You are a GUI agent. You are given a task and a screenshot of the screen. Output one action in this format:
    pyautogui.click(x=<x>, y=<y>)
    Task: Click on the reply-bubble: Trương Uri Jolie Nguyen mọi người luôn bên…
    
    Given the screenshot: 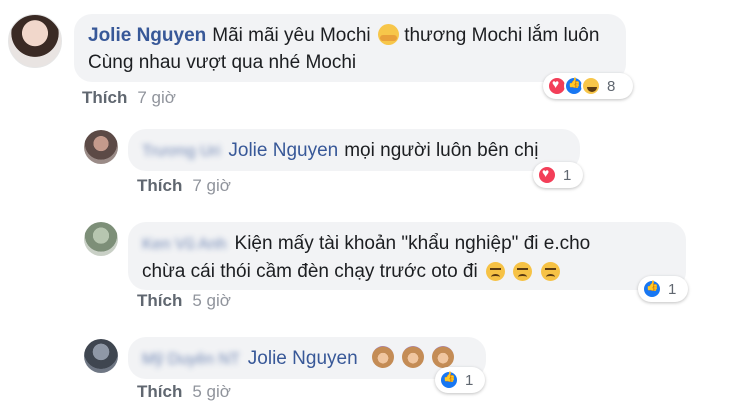 What is the action you would take?
    pyautogui.click(x=354, y=150)
    